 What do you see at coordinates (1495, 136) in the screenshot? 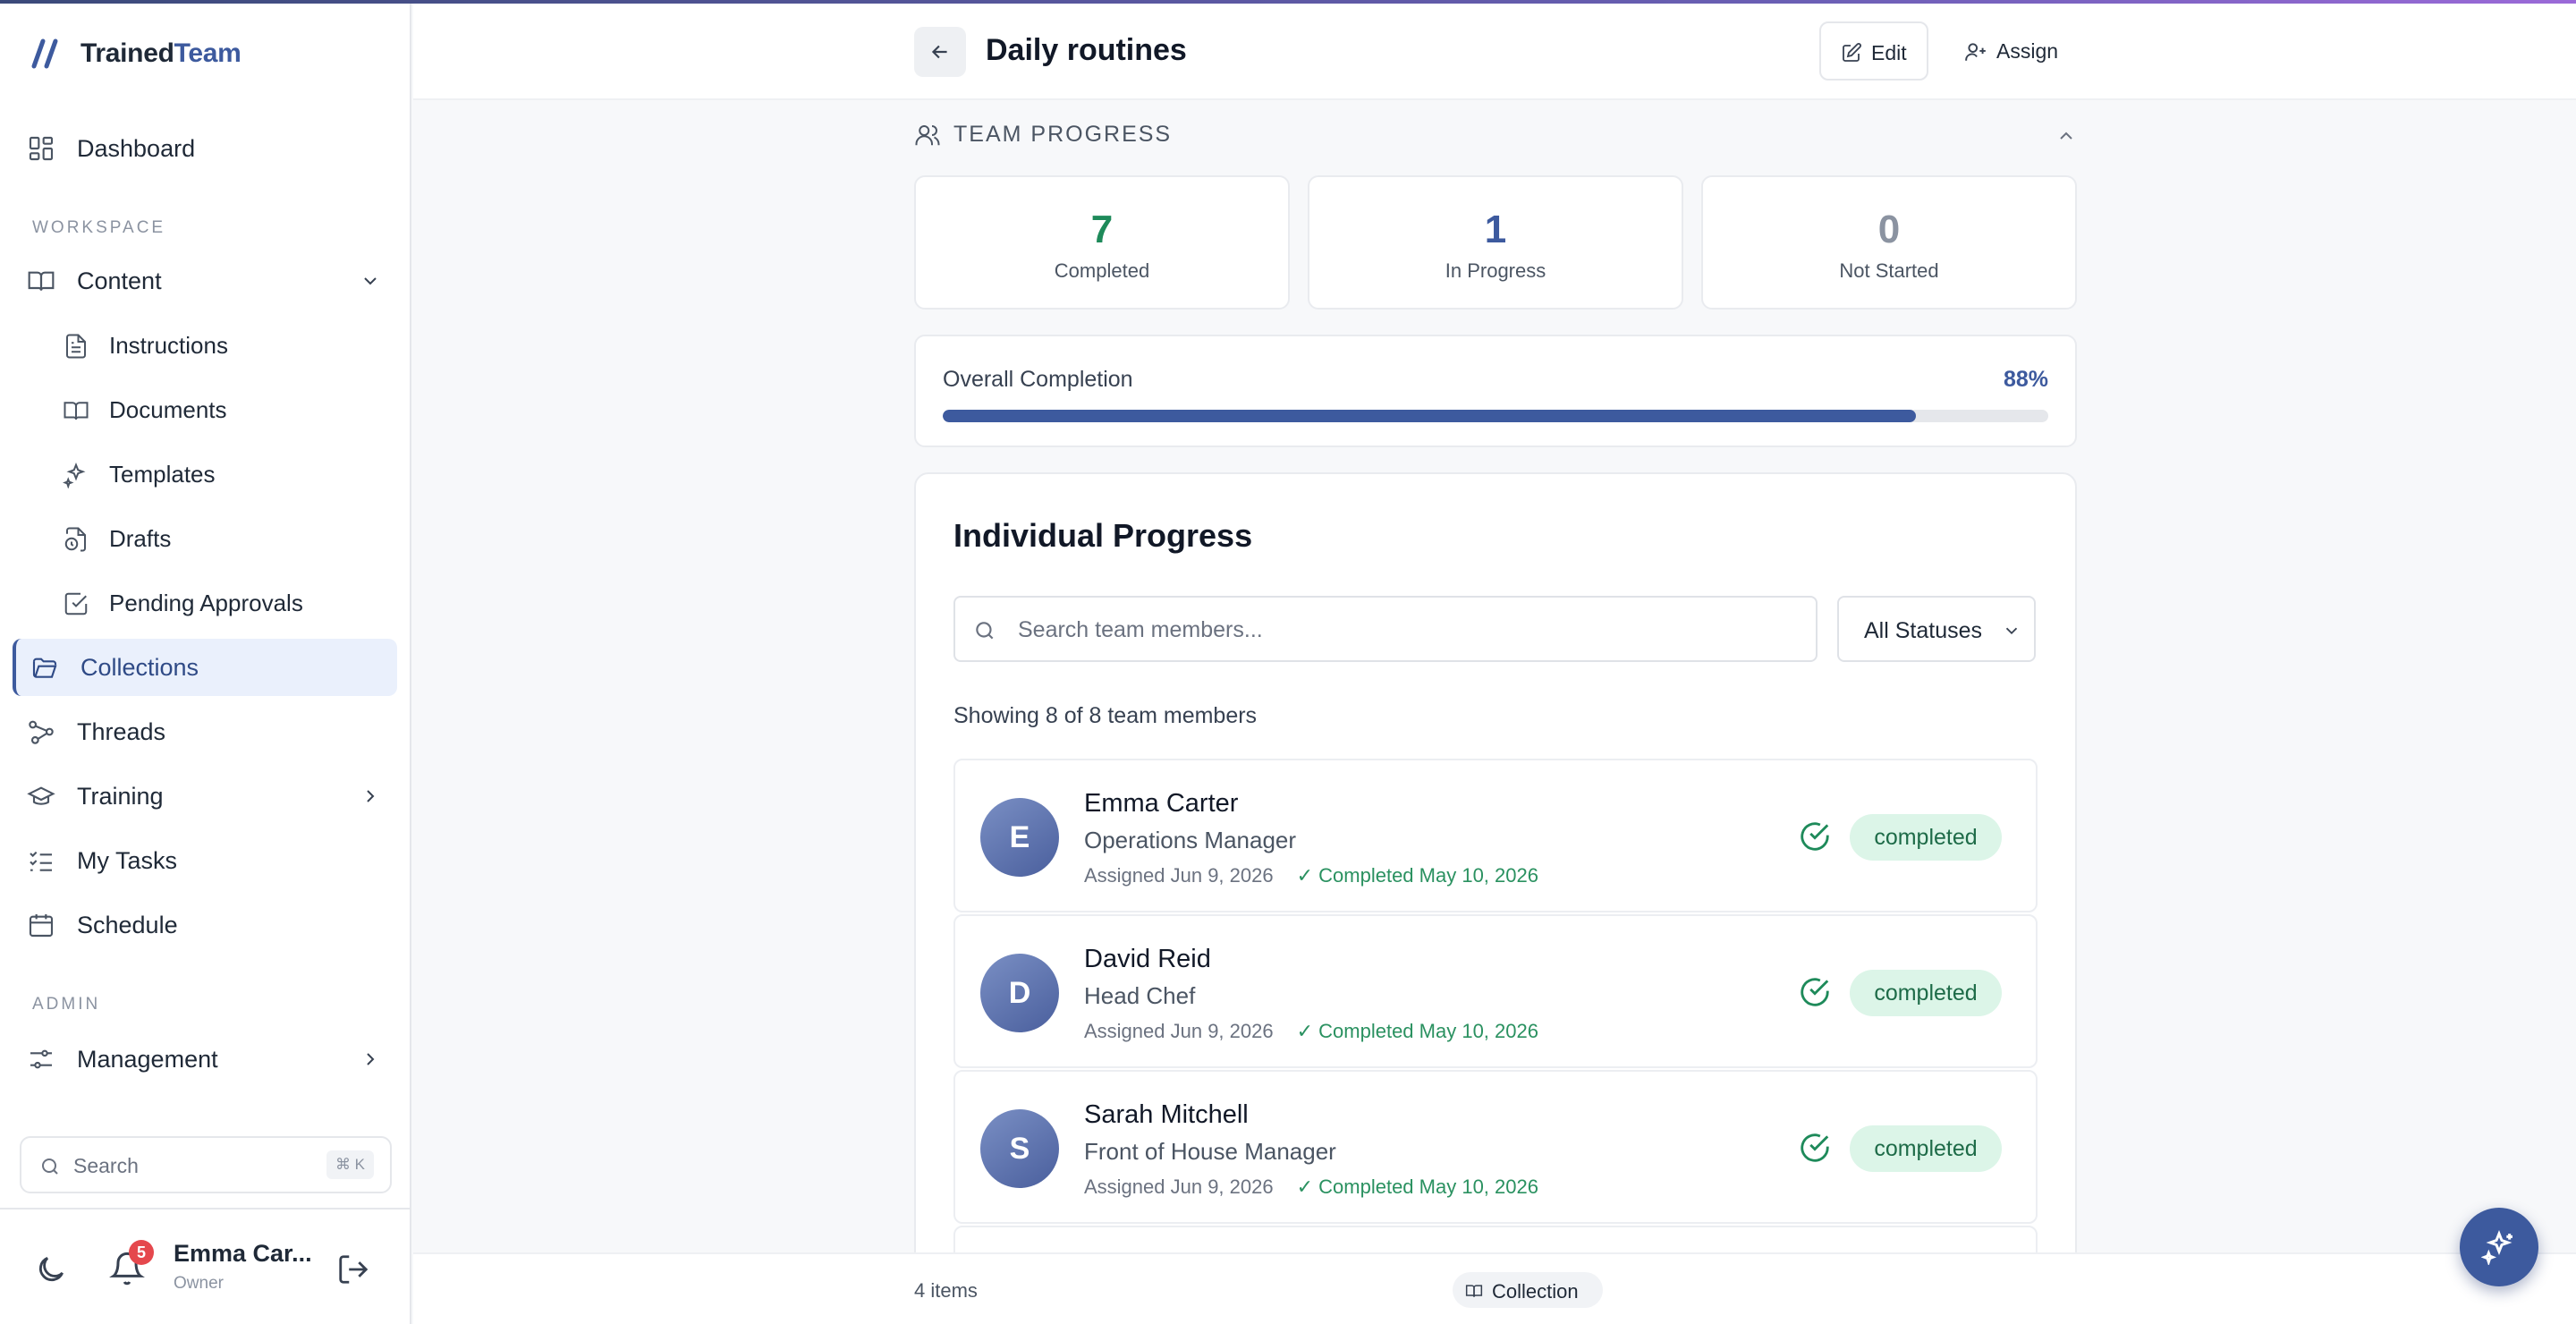
I see `team-progress-header: TEAM PROGRESS` at bounding box center [1495, 136].